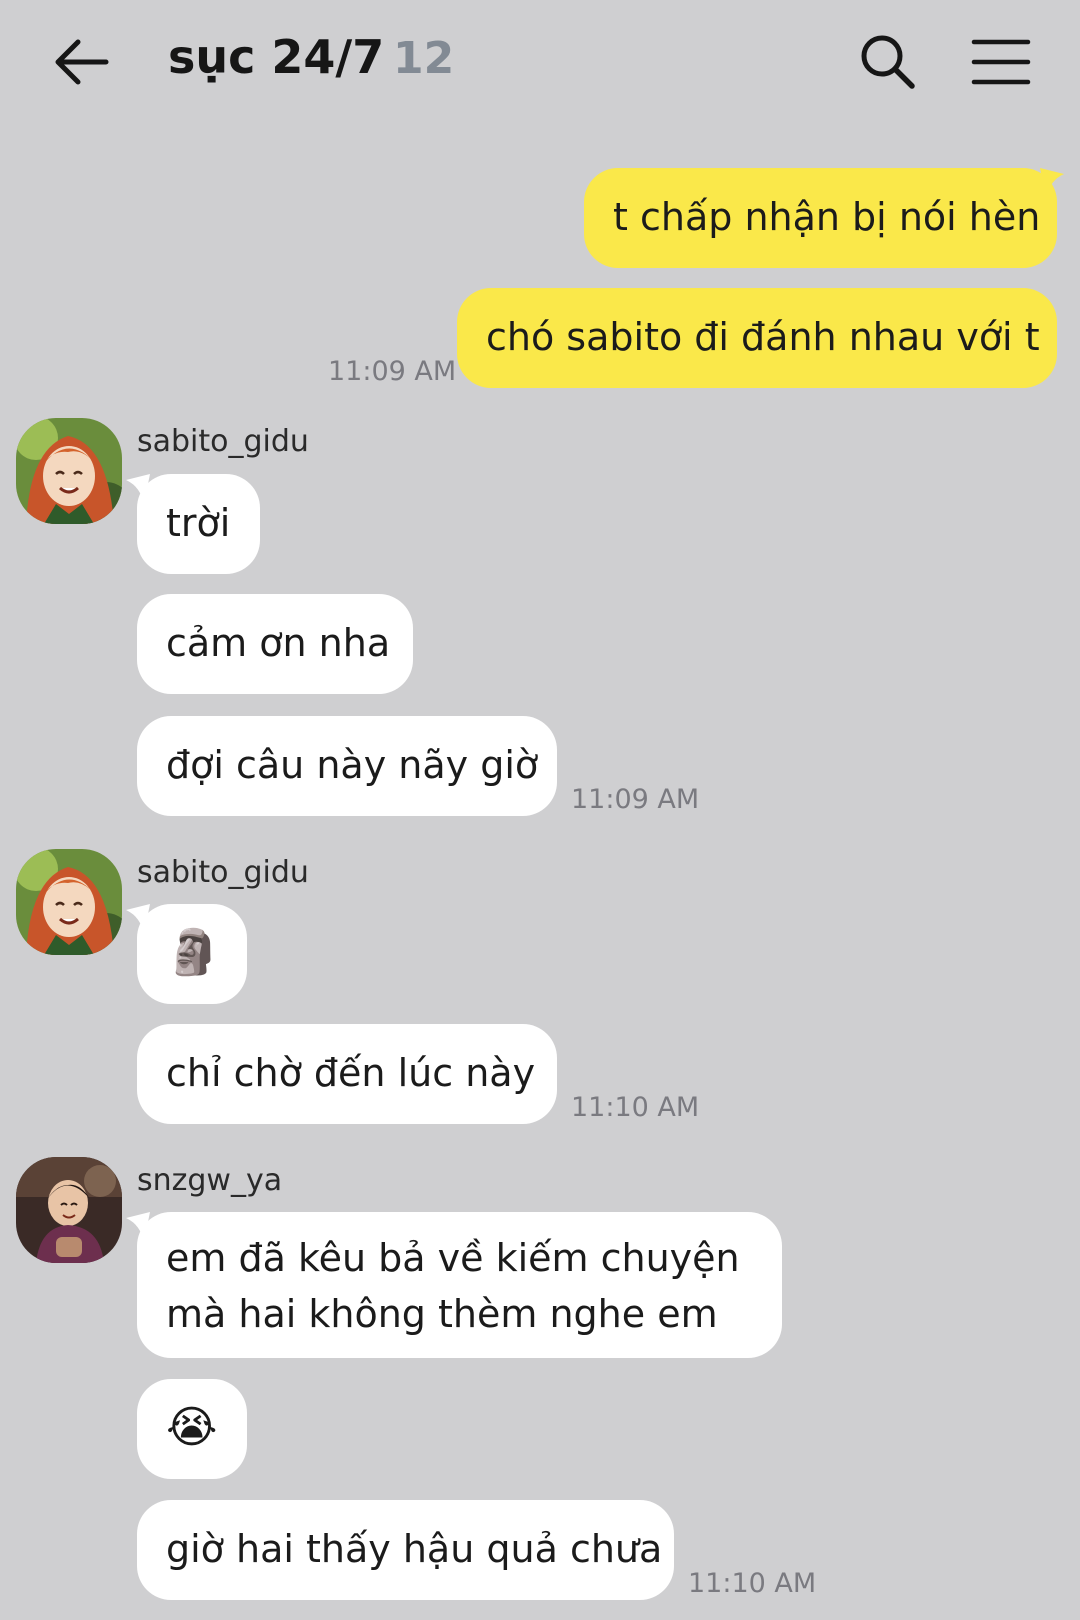  I want to click on message-text: trời, so click(198, 523).